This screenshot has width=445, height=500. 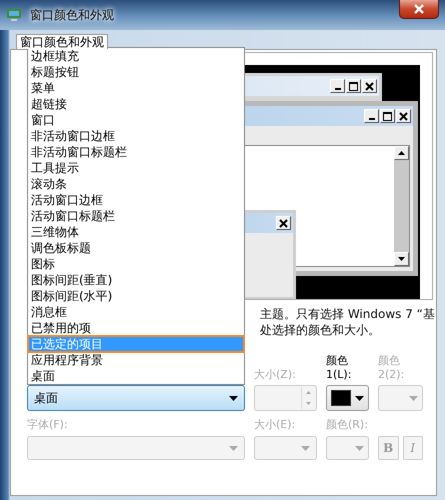 I want to click on list-item: 滚动条, so click(x=136, y=184).